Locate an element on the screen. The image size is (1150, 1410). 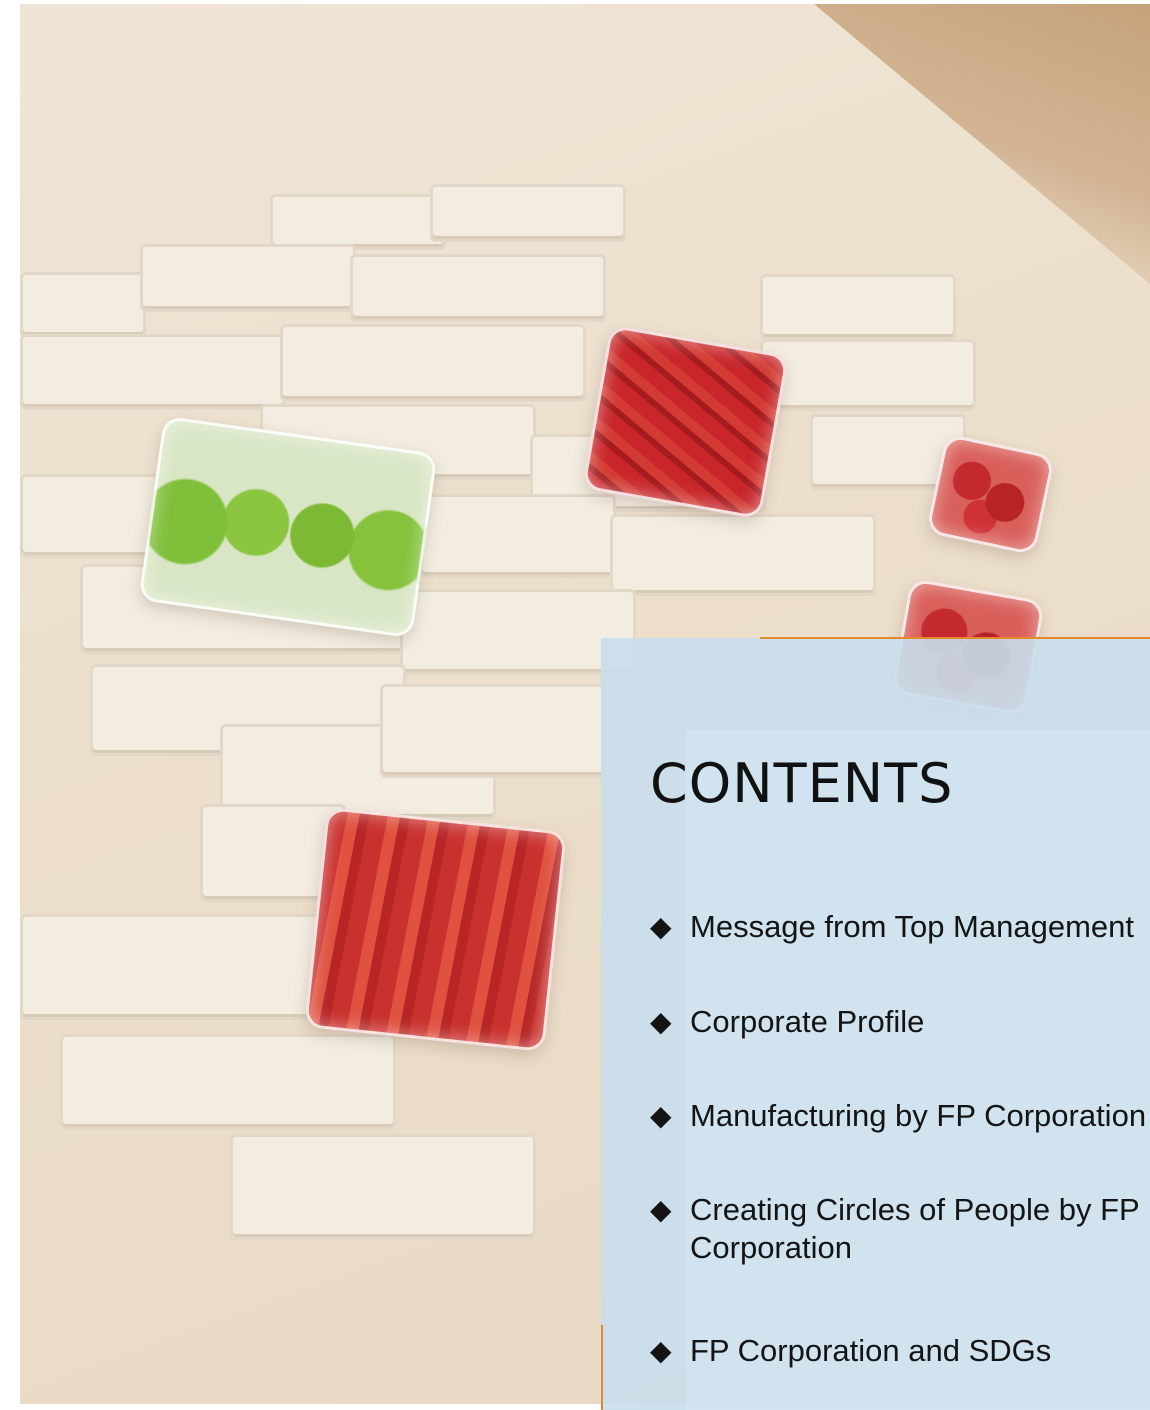
contents-title: CONTENTS is located at coordinates (802, 783).